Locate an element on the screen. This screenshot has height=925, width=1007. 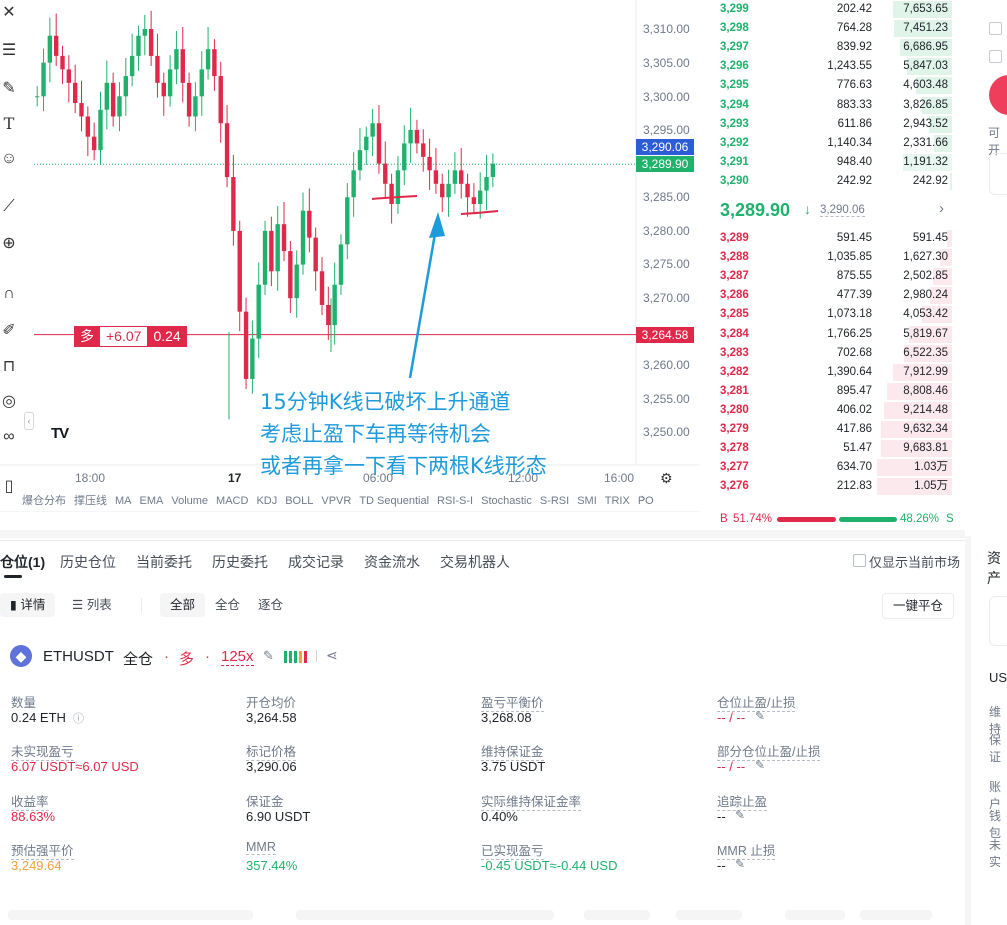
order-book-bid-row: 3,297 839.92 6,686.95 is located at coordinates (832, 47).